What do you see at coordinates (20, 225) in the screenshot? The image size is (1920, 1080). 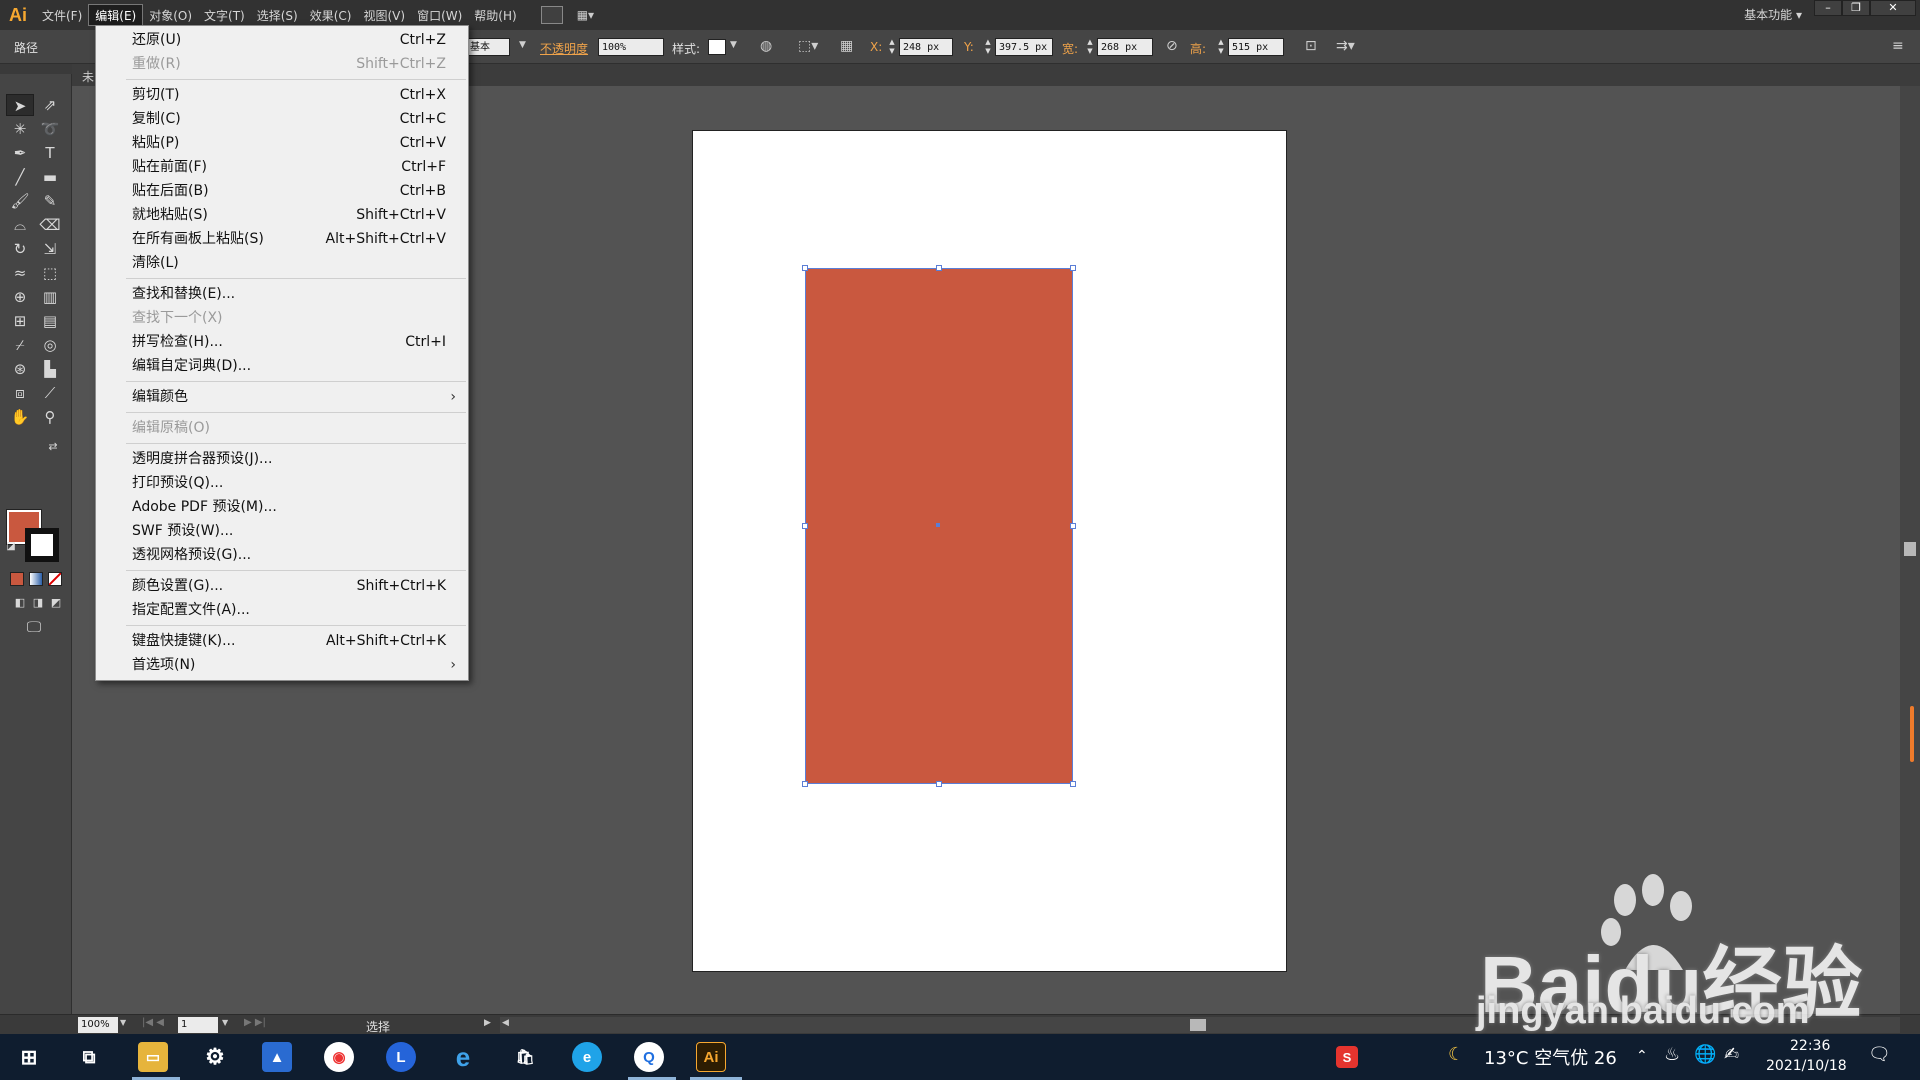 I see `blob-brush-tool-icon: ⌓` at bounding box center [20, 225].